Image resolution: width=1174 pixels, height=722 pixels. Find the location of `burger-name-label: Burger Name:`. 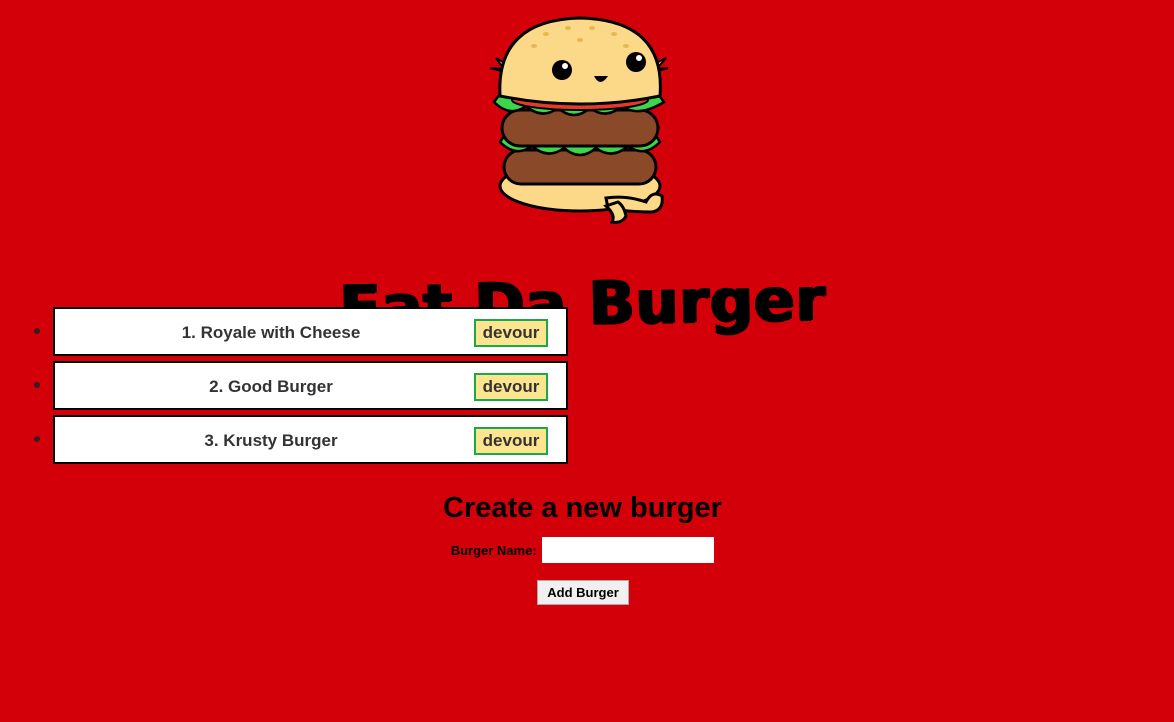

burger-name-label: Burger Name: is located at coordinates (493, 550).